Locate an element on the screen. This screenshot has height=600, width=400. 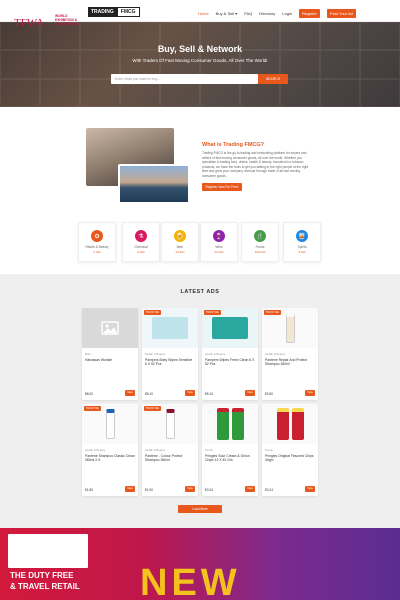
category-icon: 🥃 is located at coordinates (302, 236).